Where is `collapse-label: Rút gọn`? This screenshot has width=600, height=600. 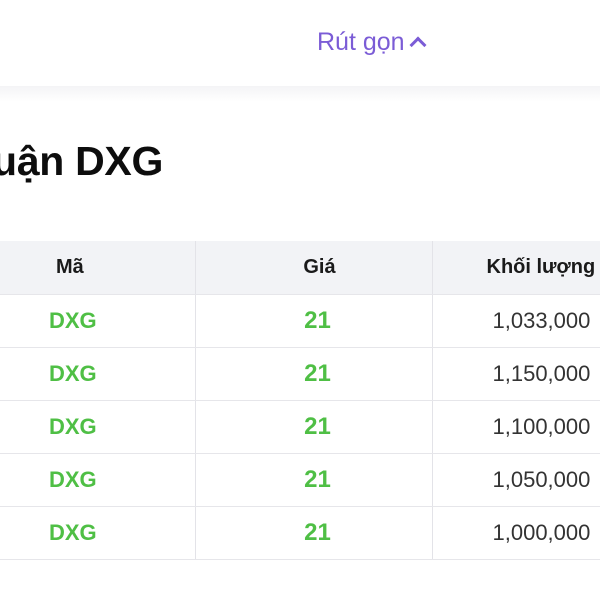 collapse-label: Rút gọn is located at coordinates (361, 41).